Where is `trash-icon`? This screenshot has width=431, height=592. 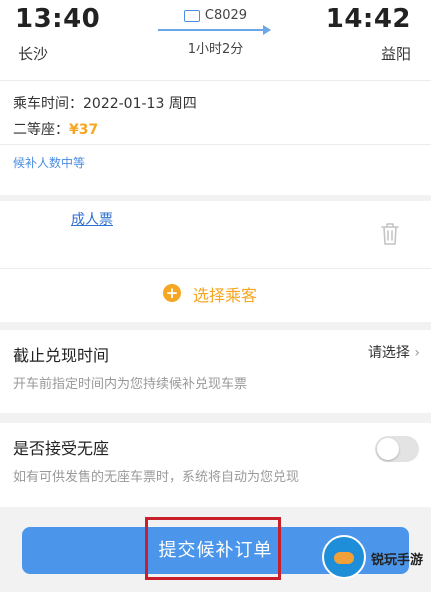
trash-icon is located at coordinates (390, 234).